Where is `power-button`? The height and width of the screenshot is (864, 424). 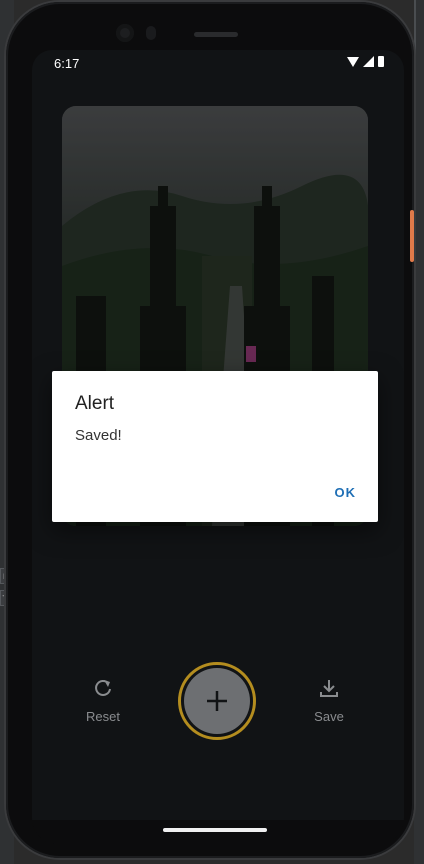
power-button is located at coordinates (412, 236).